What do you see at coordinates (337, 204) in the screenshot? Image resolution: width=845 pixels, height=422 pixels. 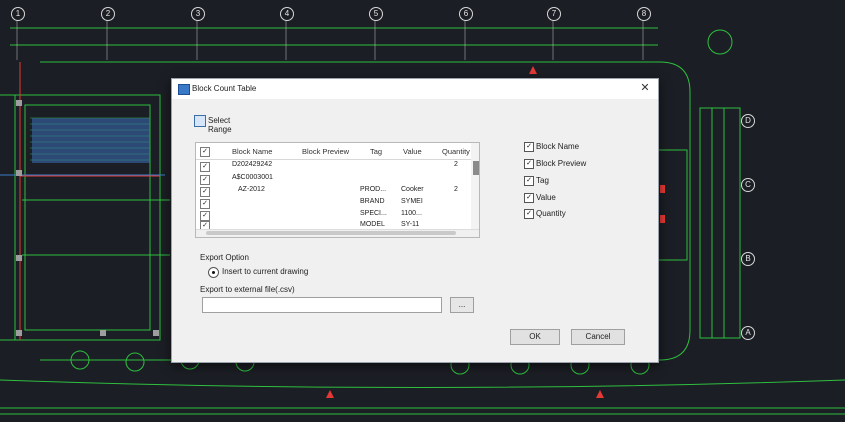 I see `table-row: ✓ BRAND SYMEI` at bounding box center [337, 204].